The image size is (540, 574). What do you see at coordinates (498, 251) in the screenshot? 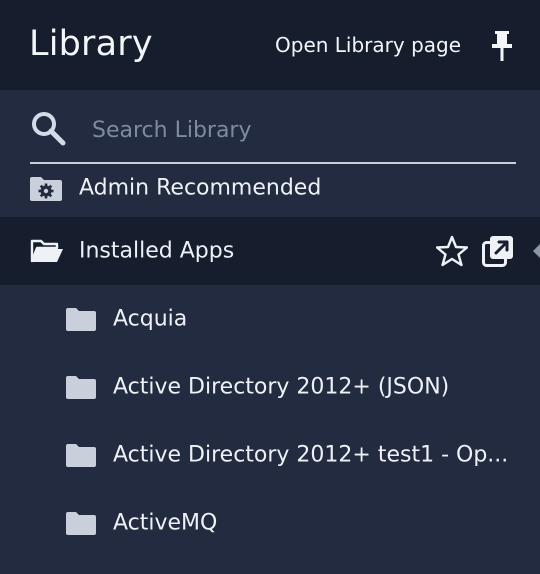
I see `open-external-icon` at bounding box center [498, 251].